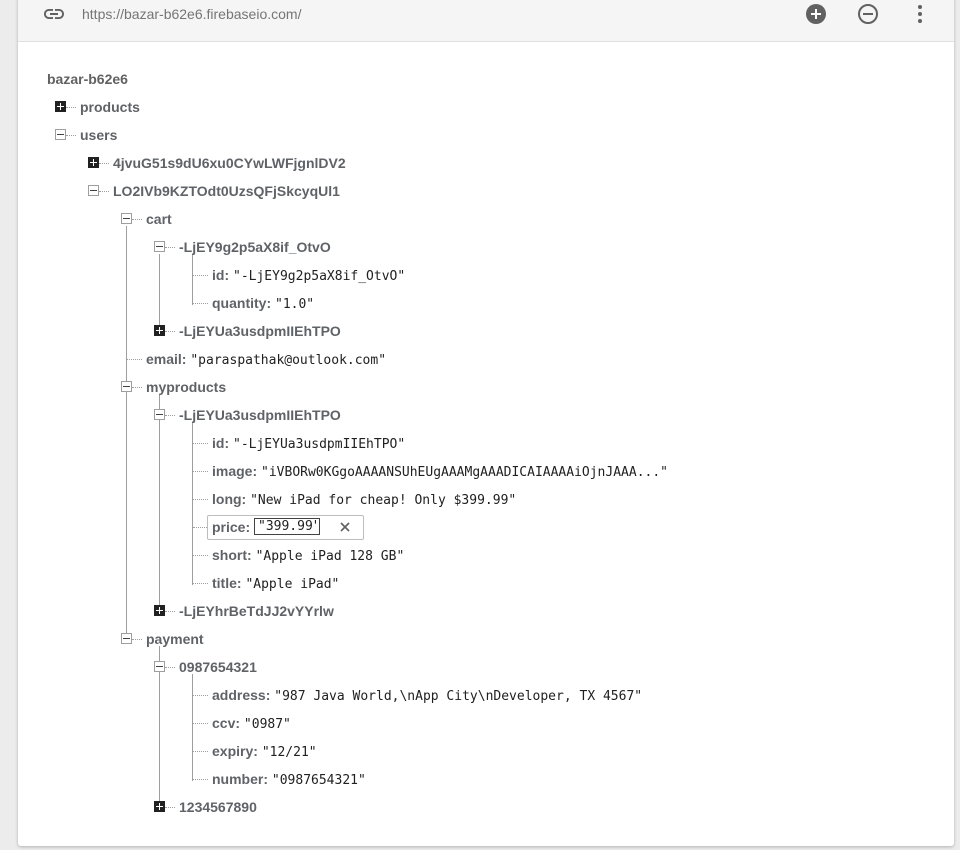  I want to click on price-edit-row: price:, so click(285, 527).